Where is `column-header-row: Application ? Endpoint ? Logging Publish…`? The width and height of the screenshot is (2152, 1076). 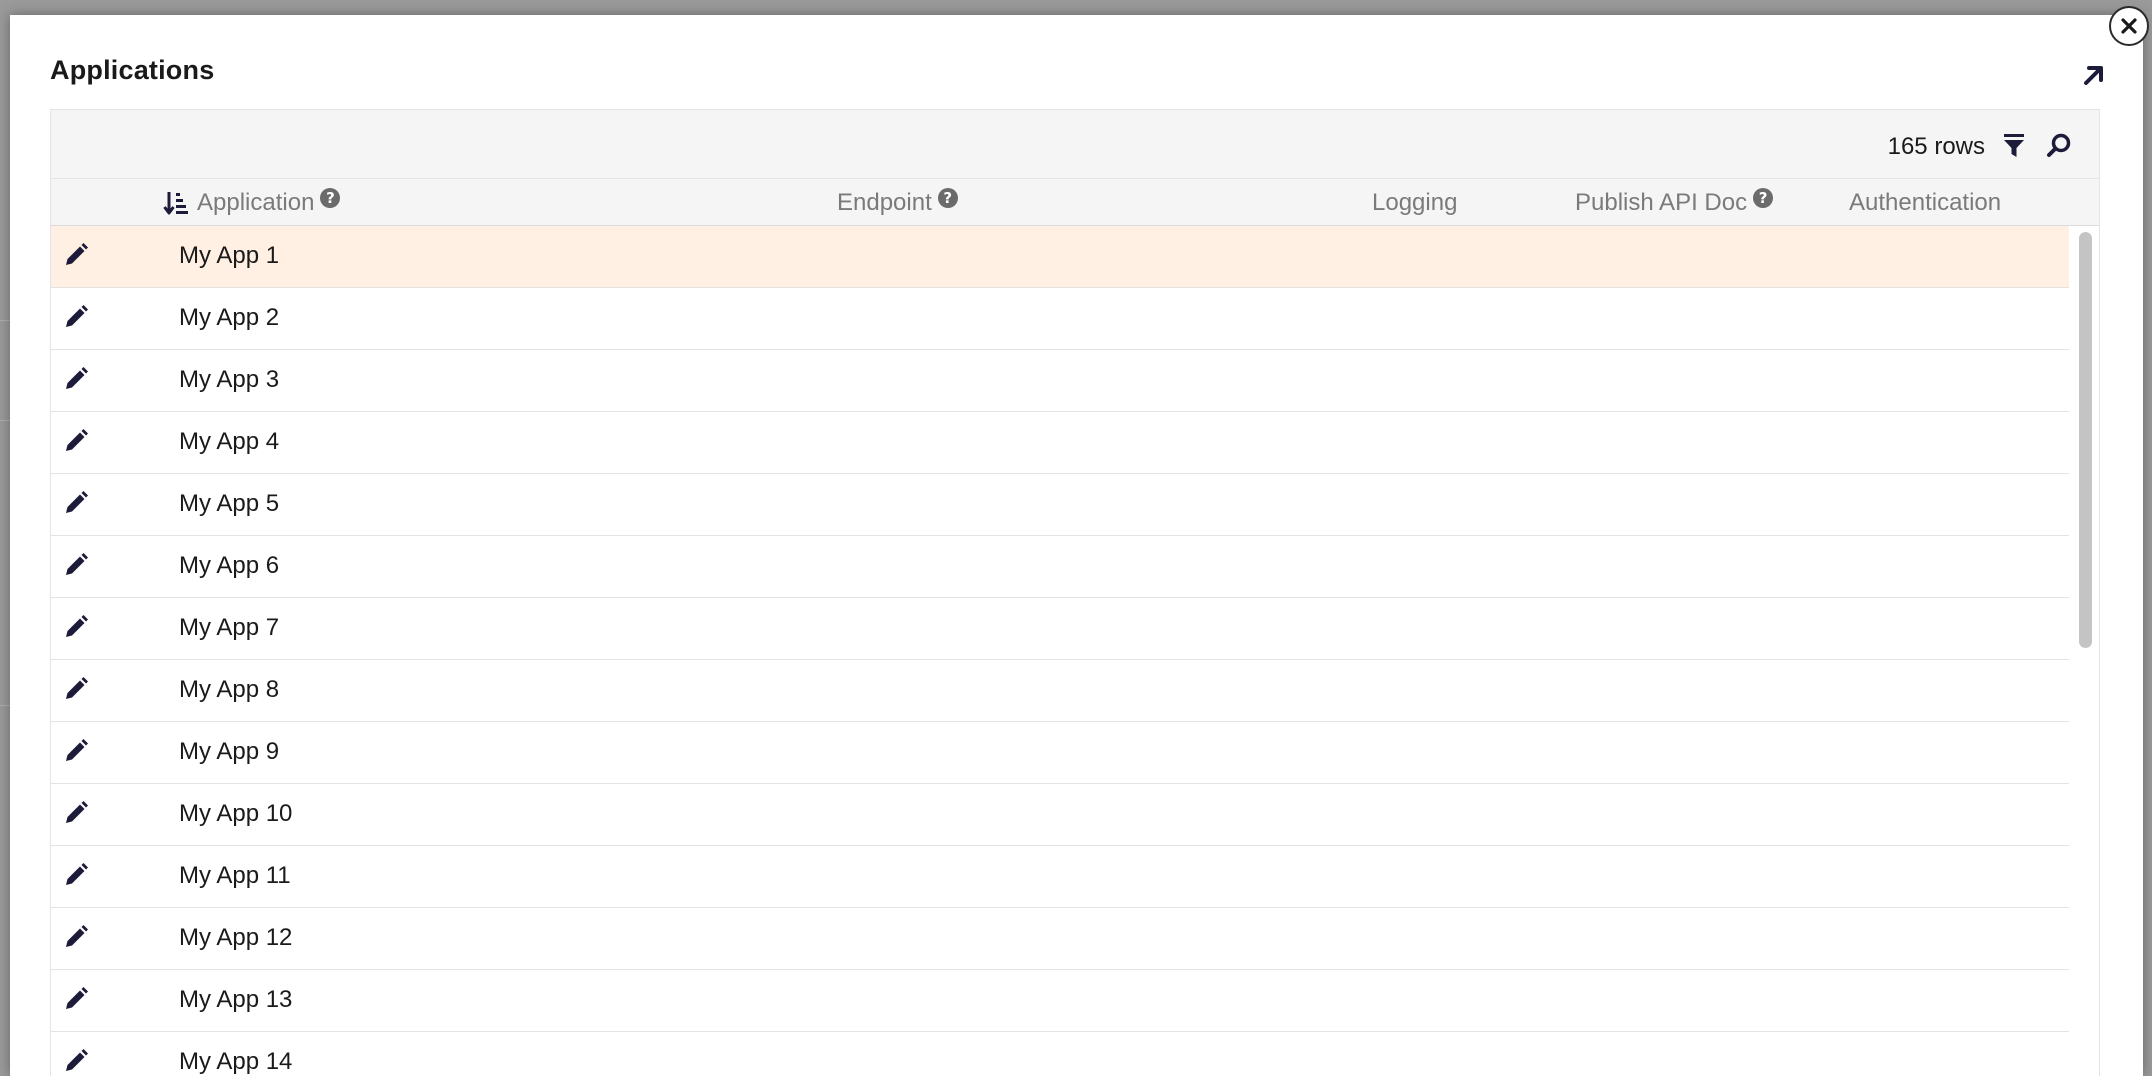
column-header-row: Application ? Endpoint ? Logging Publish… is located at coordinates (1075, 202).